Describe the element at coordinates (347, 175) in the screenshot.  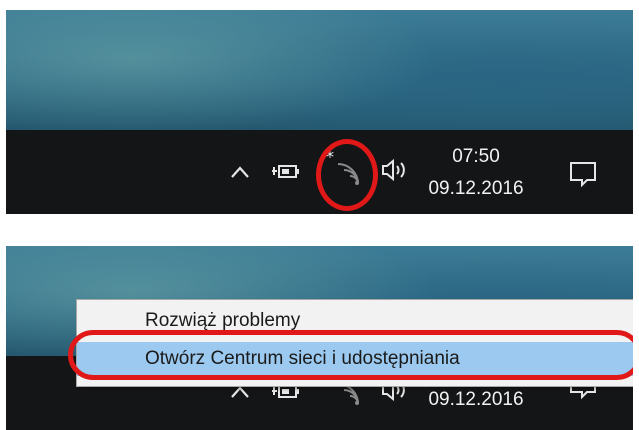
I see `wifi-highlight-circle` at that location.